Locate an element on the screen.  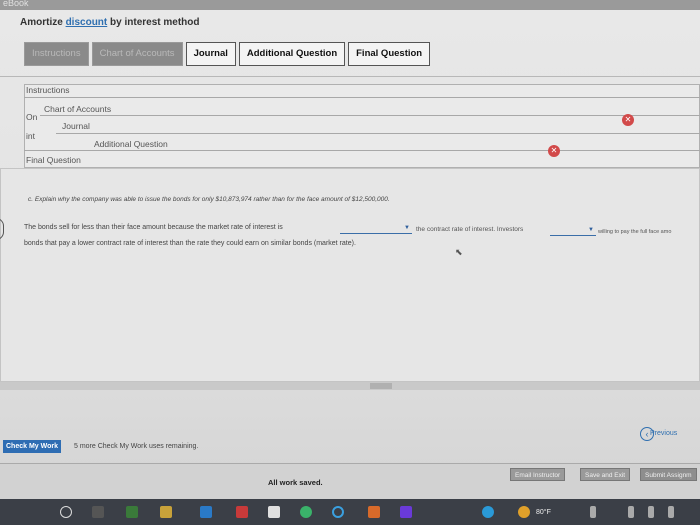
horizontal-scrollbar is located at coordinates (350, 386).